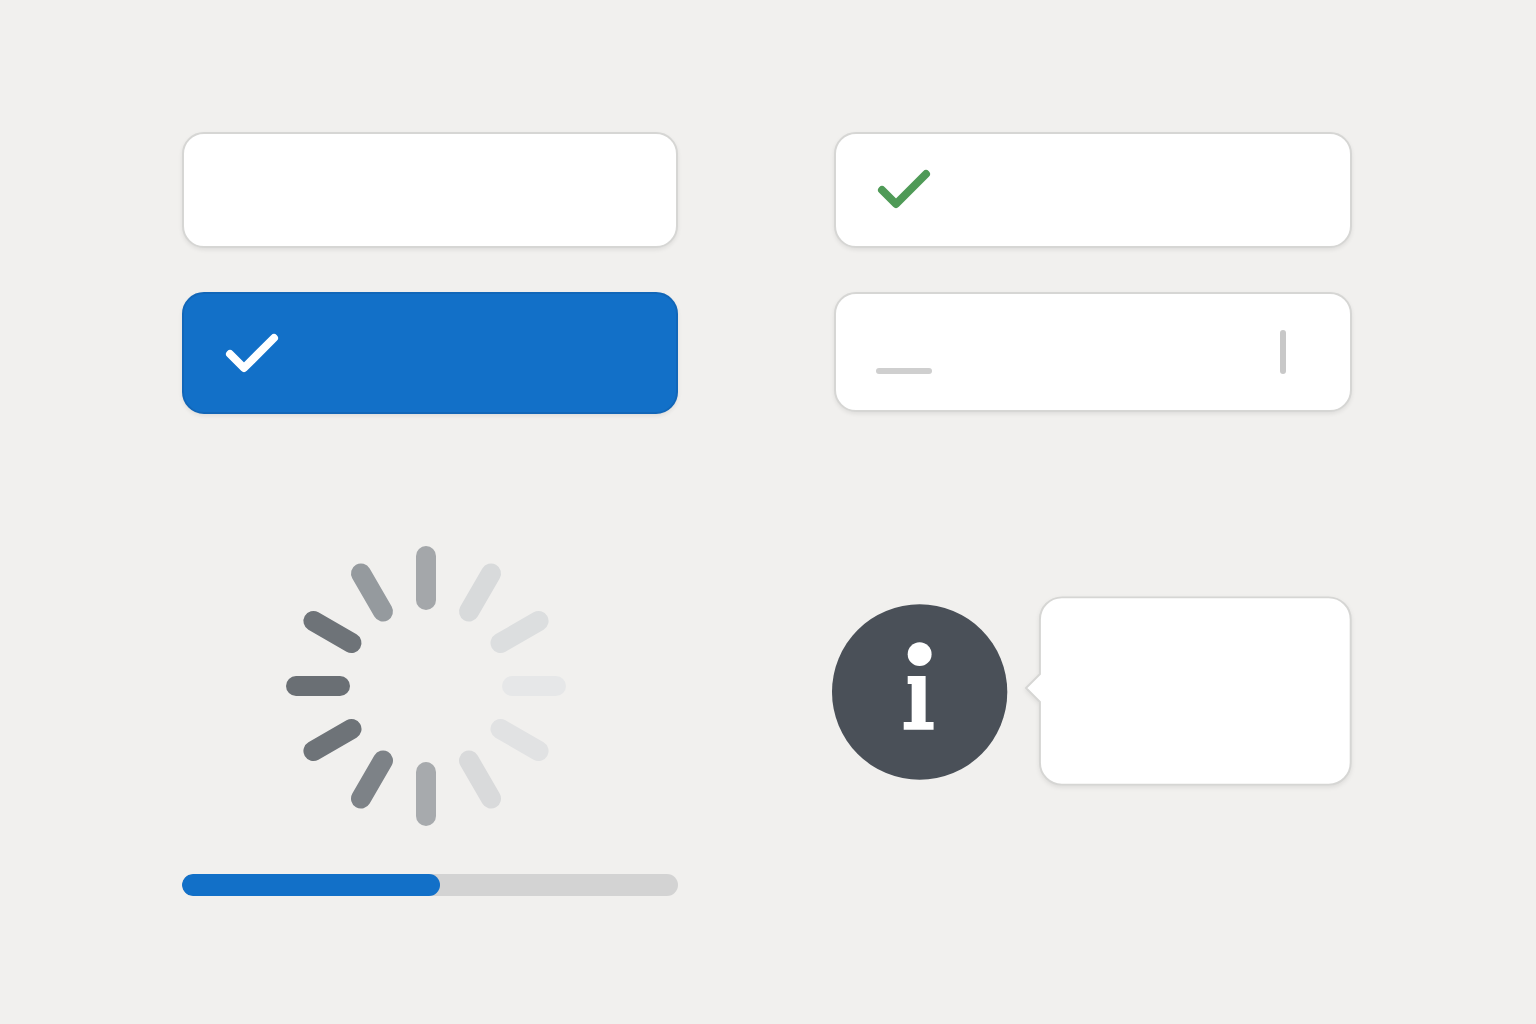  What do you see at coordinates (904, 370) in the screenshot?
I see `placeholder-line` at bounding box center [904, 370].